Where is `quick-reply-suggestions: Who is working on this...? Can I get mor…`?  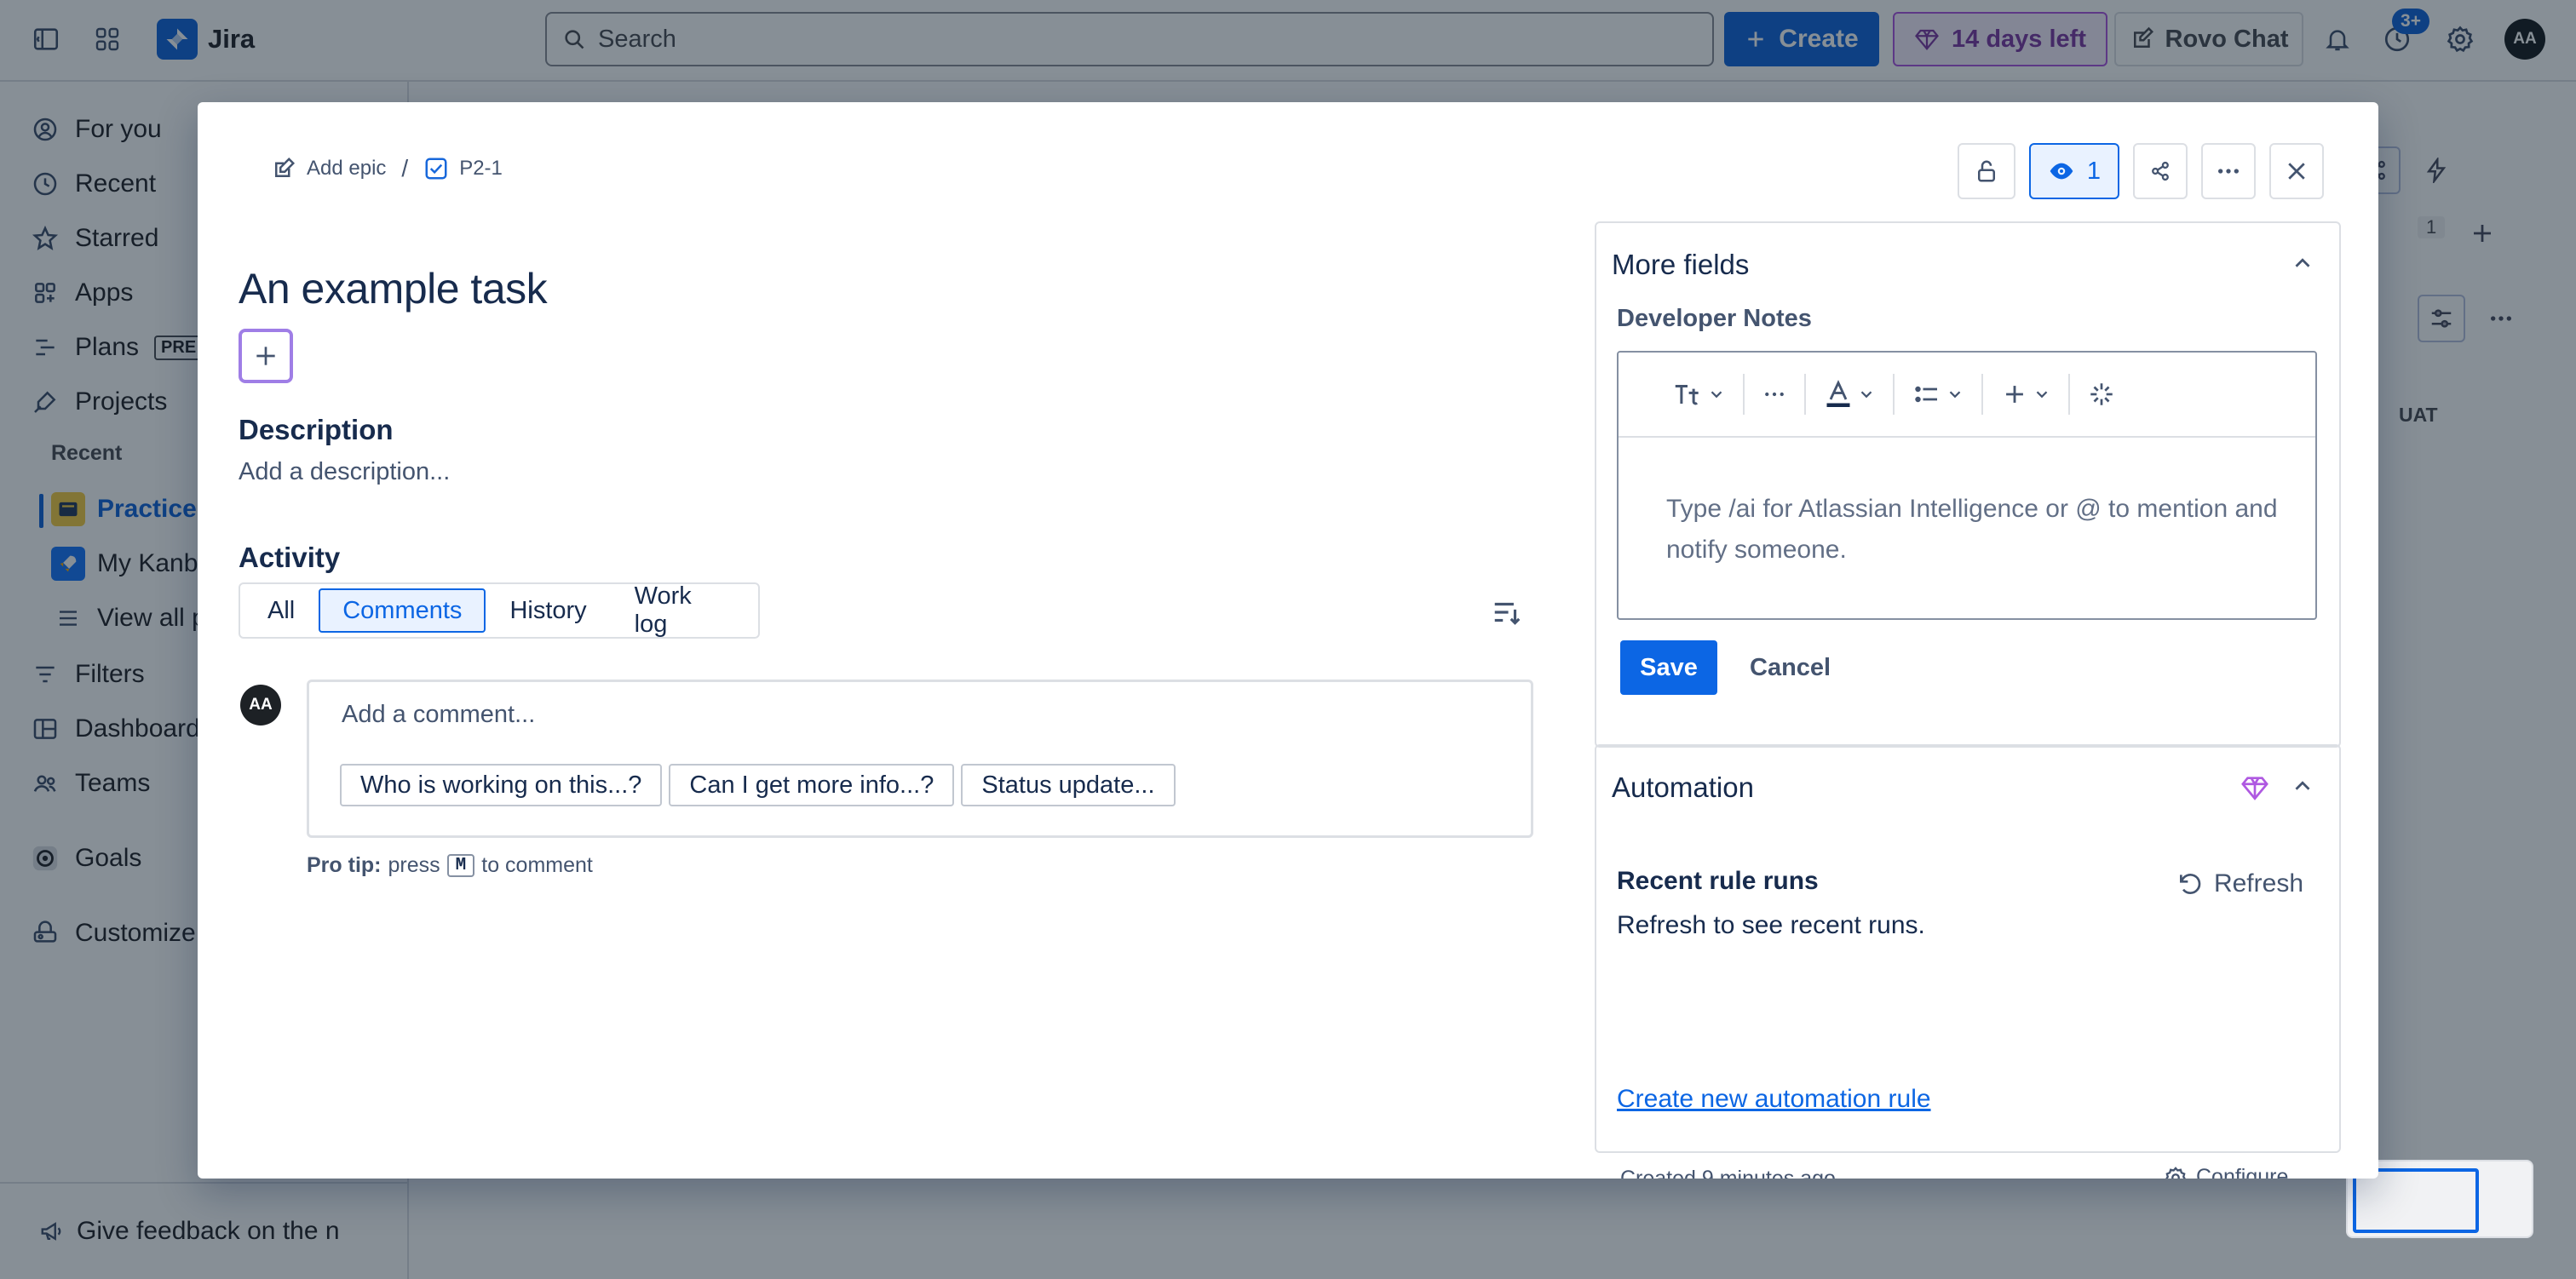
quick-reply-suggestions: Who is working on this...? Can I get mor… is located at coordinates (758, 785).